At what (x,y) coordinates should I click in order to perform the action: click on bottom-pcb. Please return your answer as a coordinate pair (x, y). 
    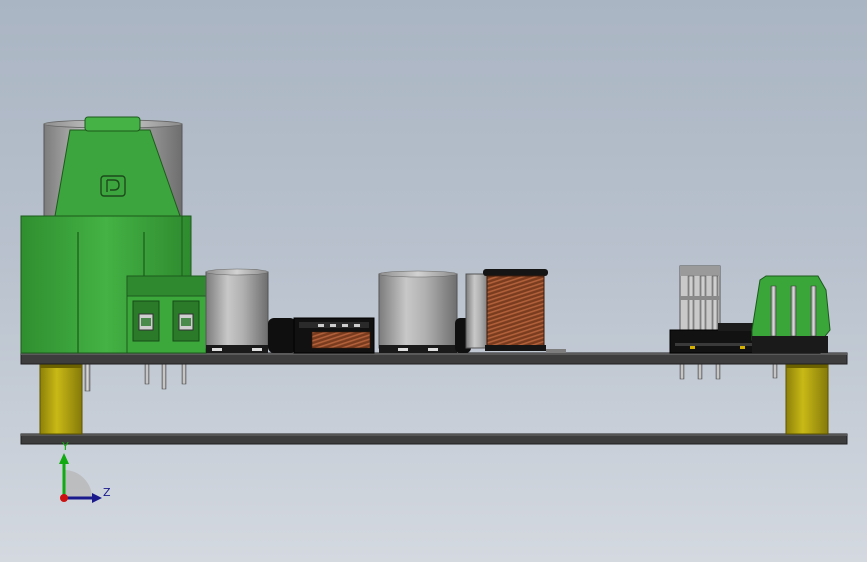
    Looking at the image, I should click on (434, 439).